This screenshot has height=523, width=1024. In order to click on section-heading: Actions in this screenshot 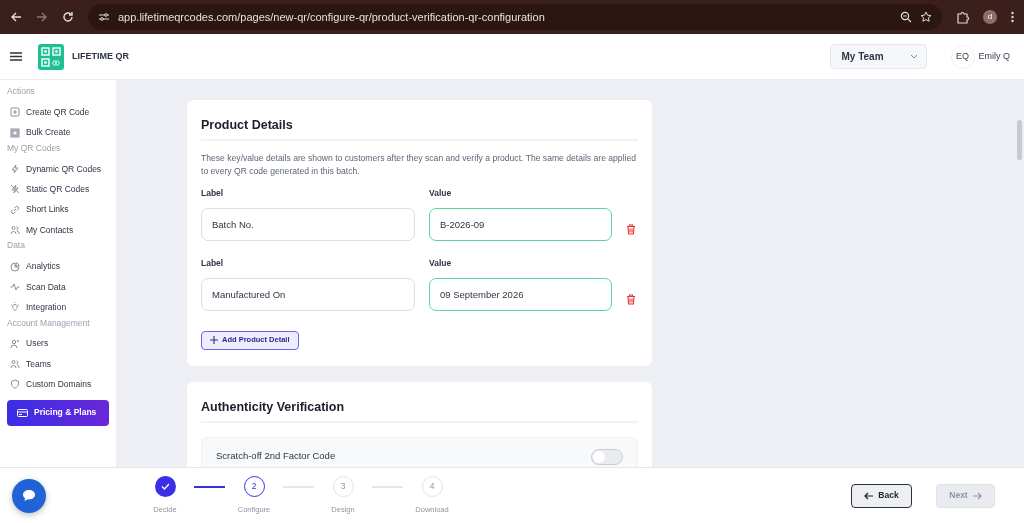, I will do `click(21, 91)`.